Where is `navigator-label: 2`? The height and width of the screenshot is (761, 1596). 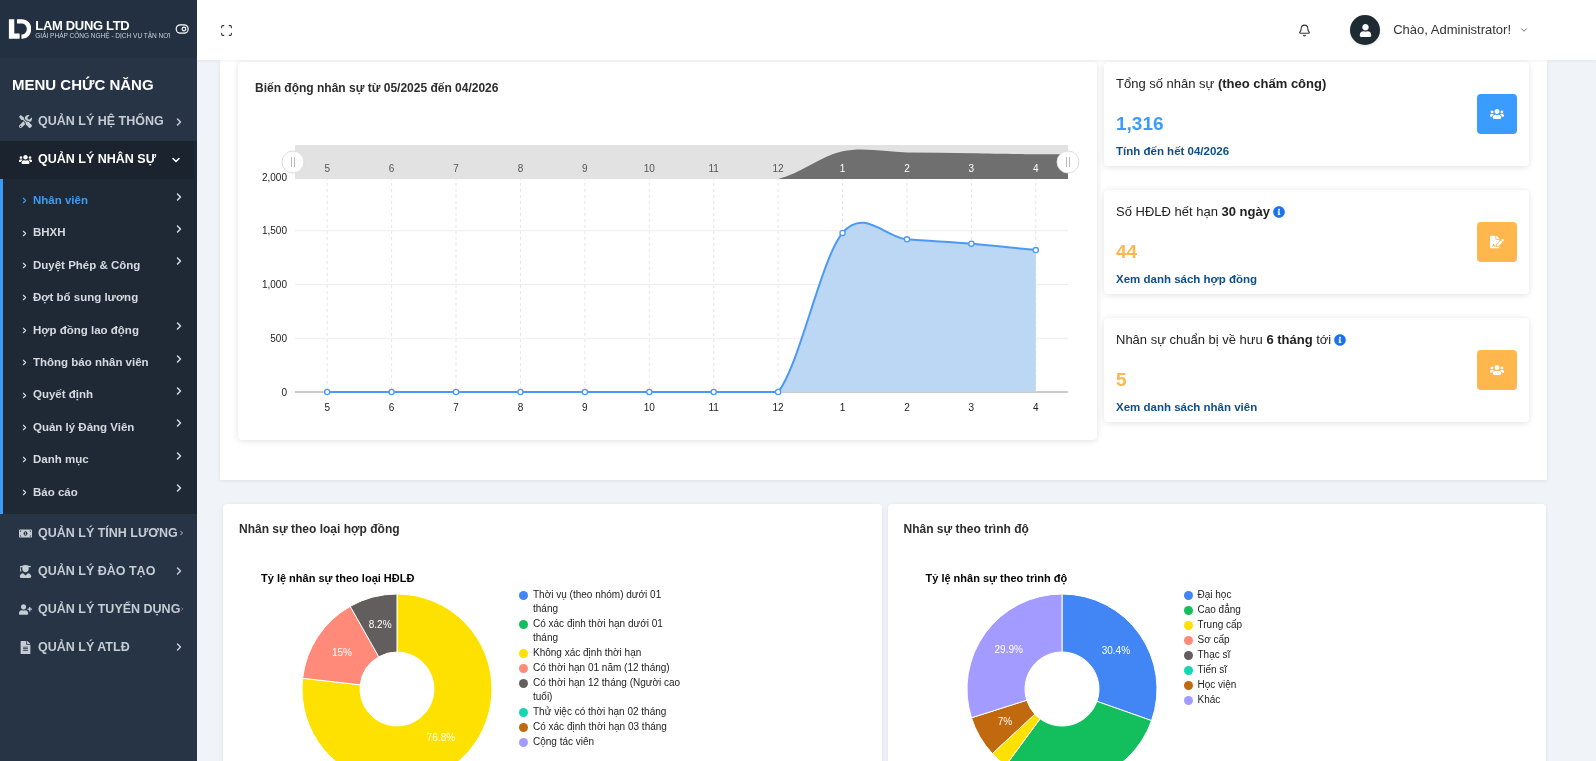 navigator-label: 2 is located at coordinates (907, 168).